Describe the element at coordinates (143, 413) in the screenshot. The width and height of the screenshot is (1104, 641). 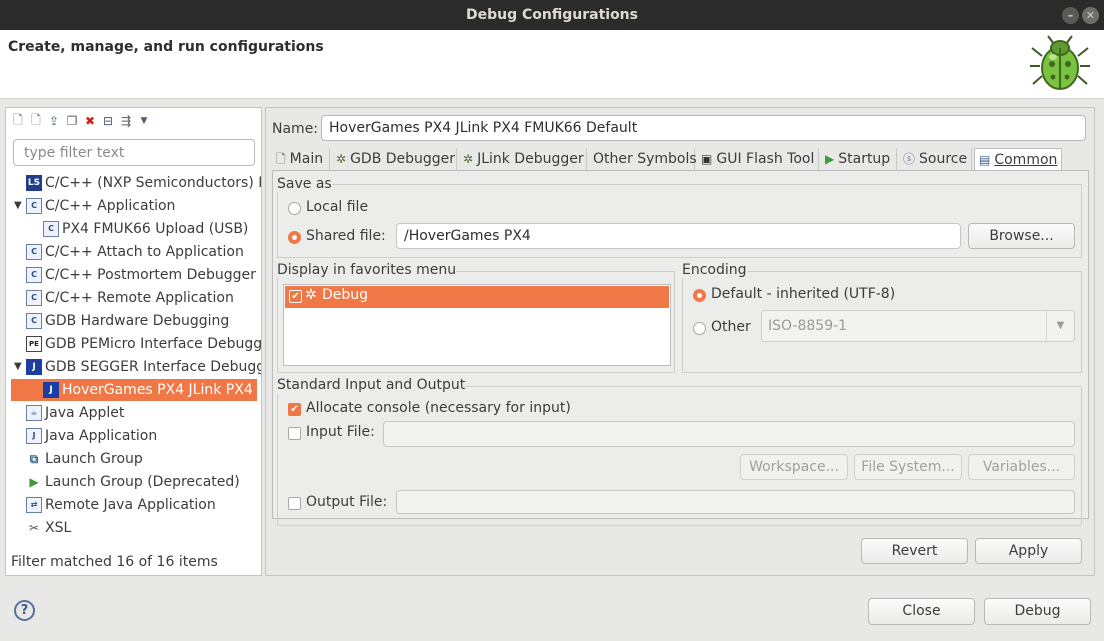
I see `tree-item: ☕ Java Applet` at that location.